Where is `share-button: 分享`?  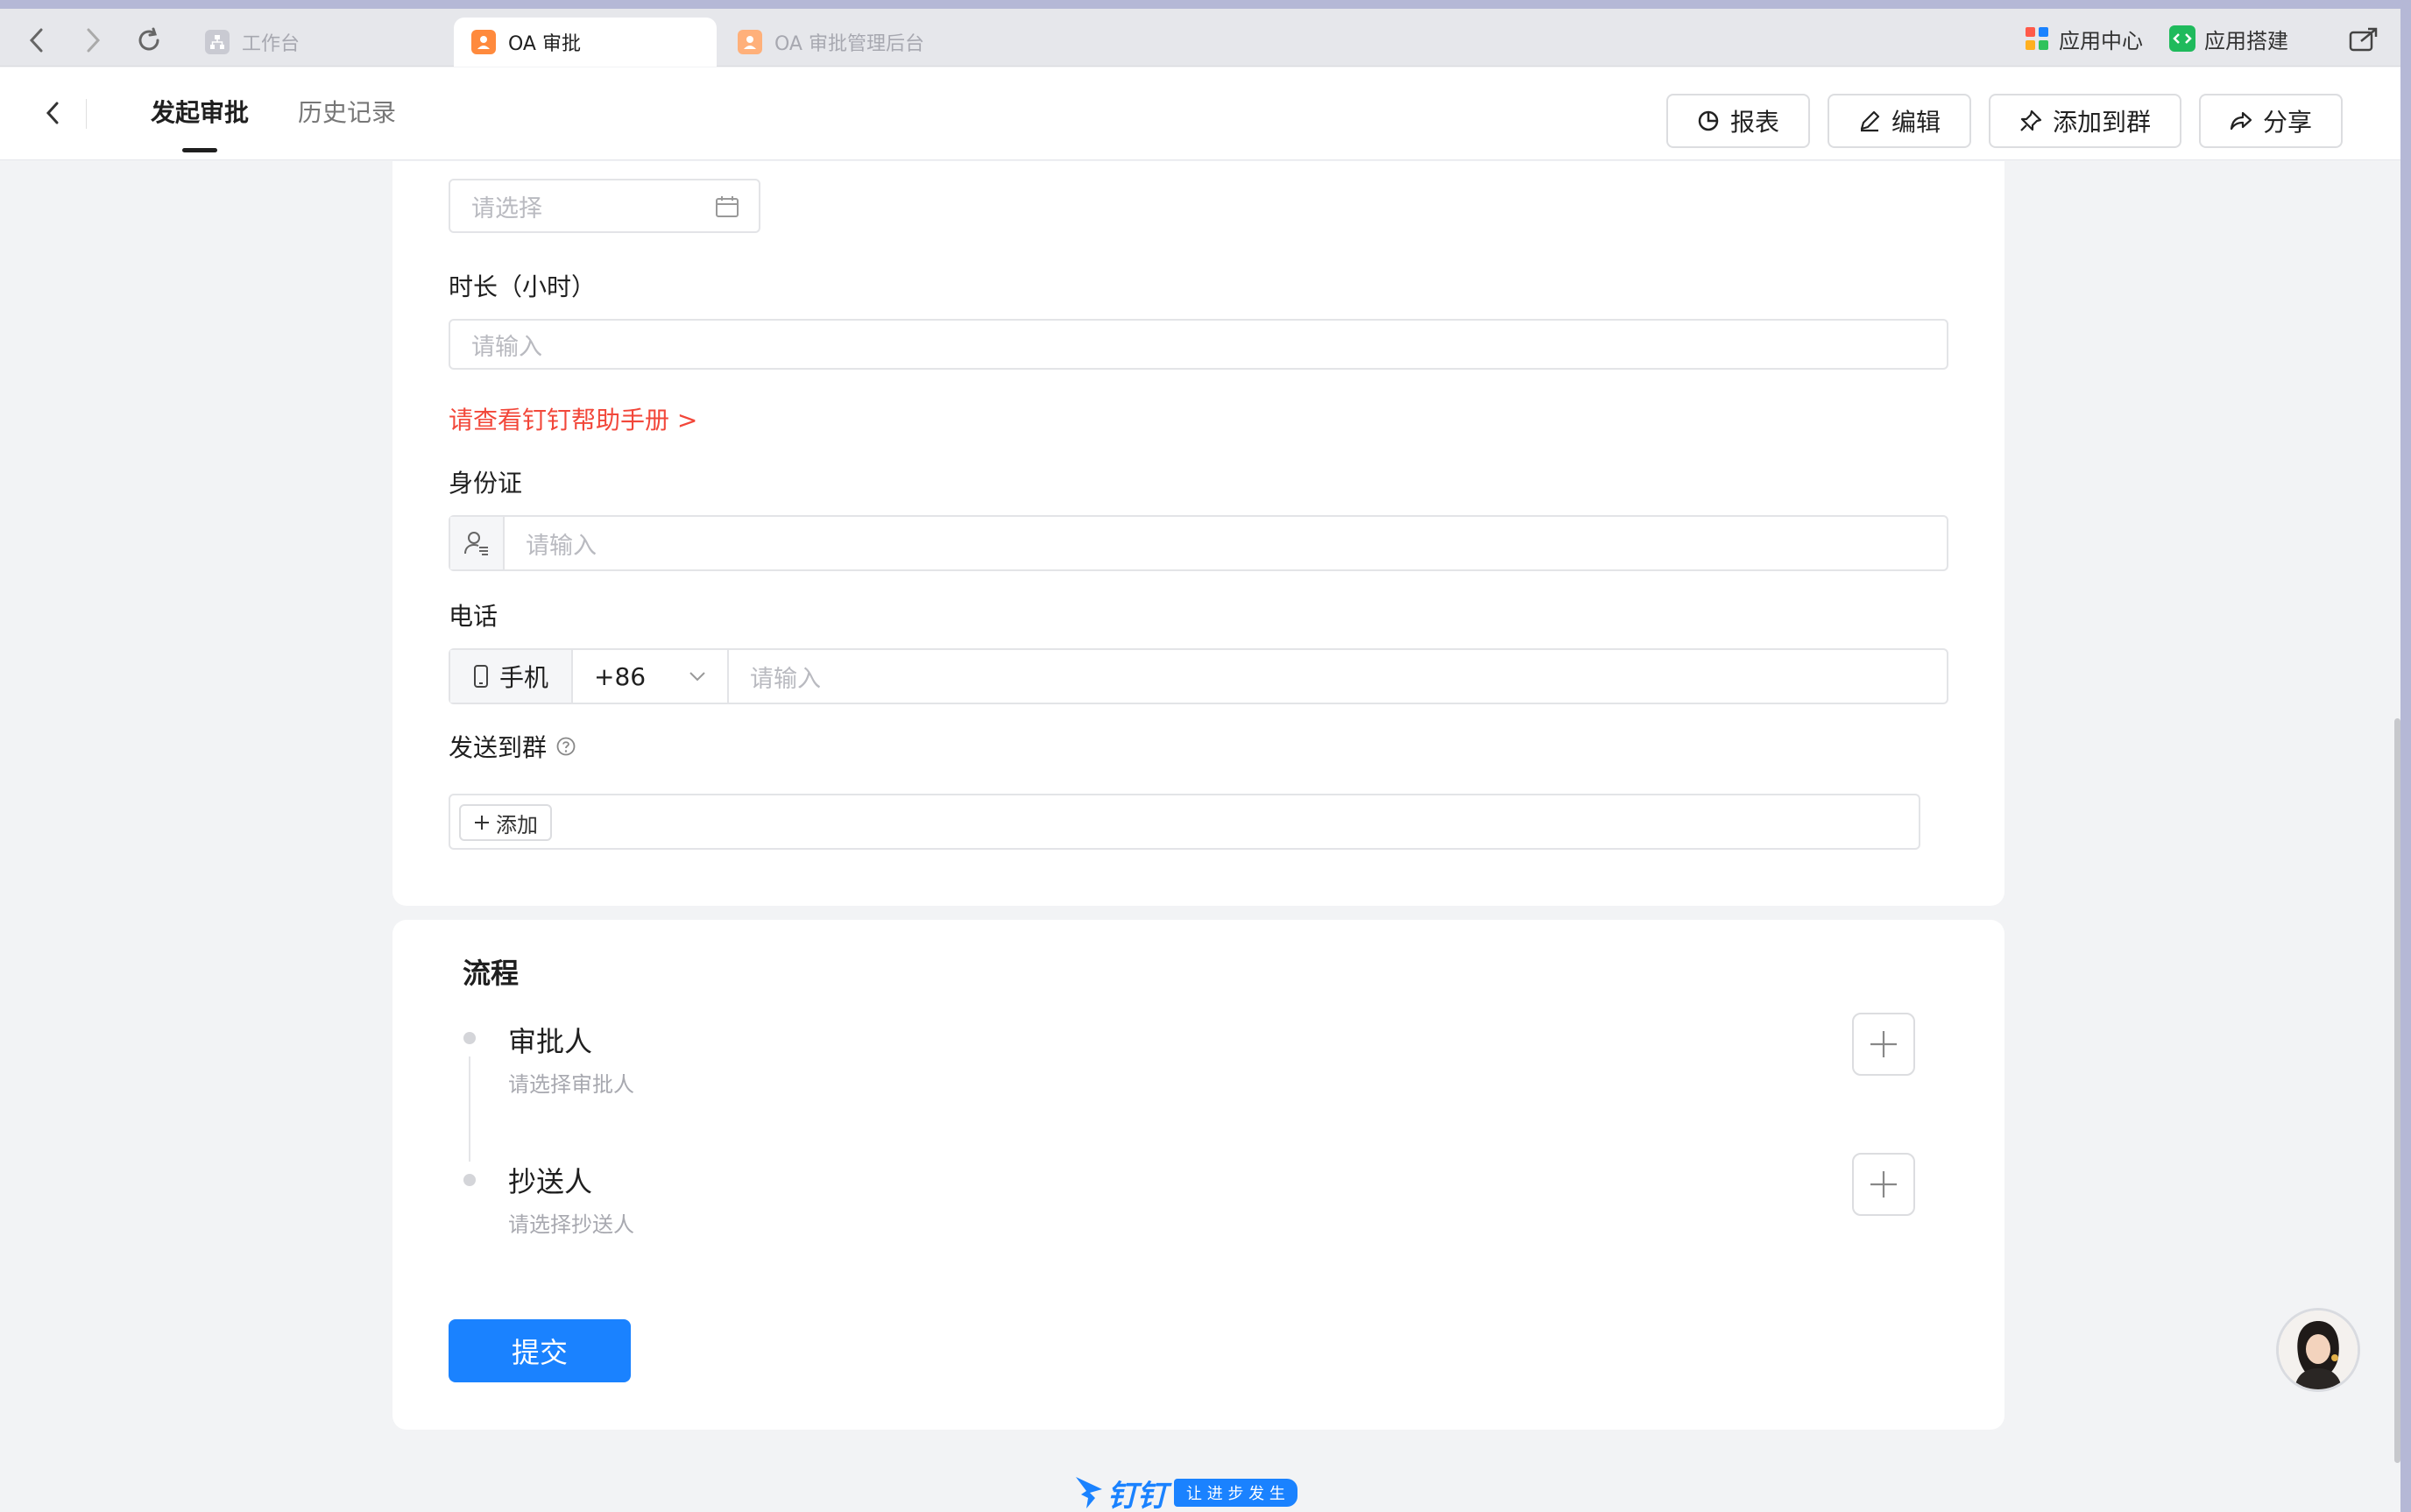 share-button: 分享 is located at coordinates (2271, 121).